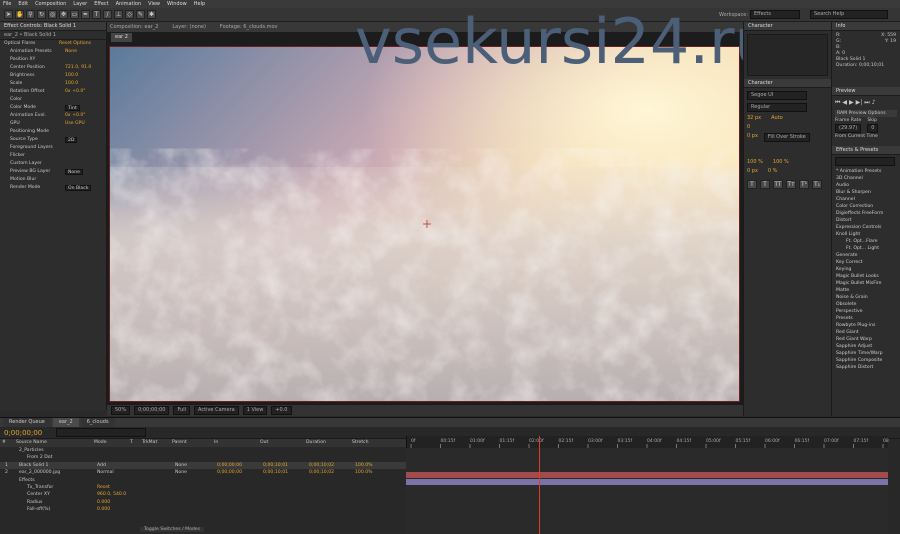 This screenshot has width=900, height=534. What do you see at coordinates (78, 68) in the screenshot?
I see `effect-property-value: 721.0, 91.0` at bounding box center [78, 68].